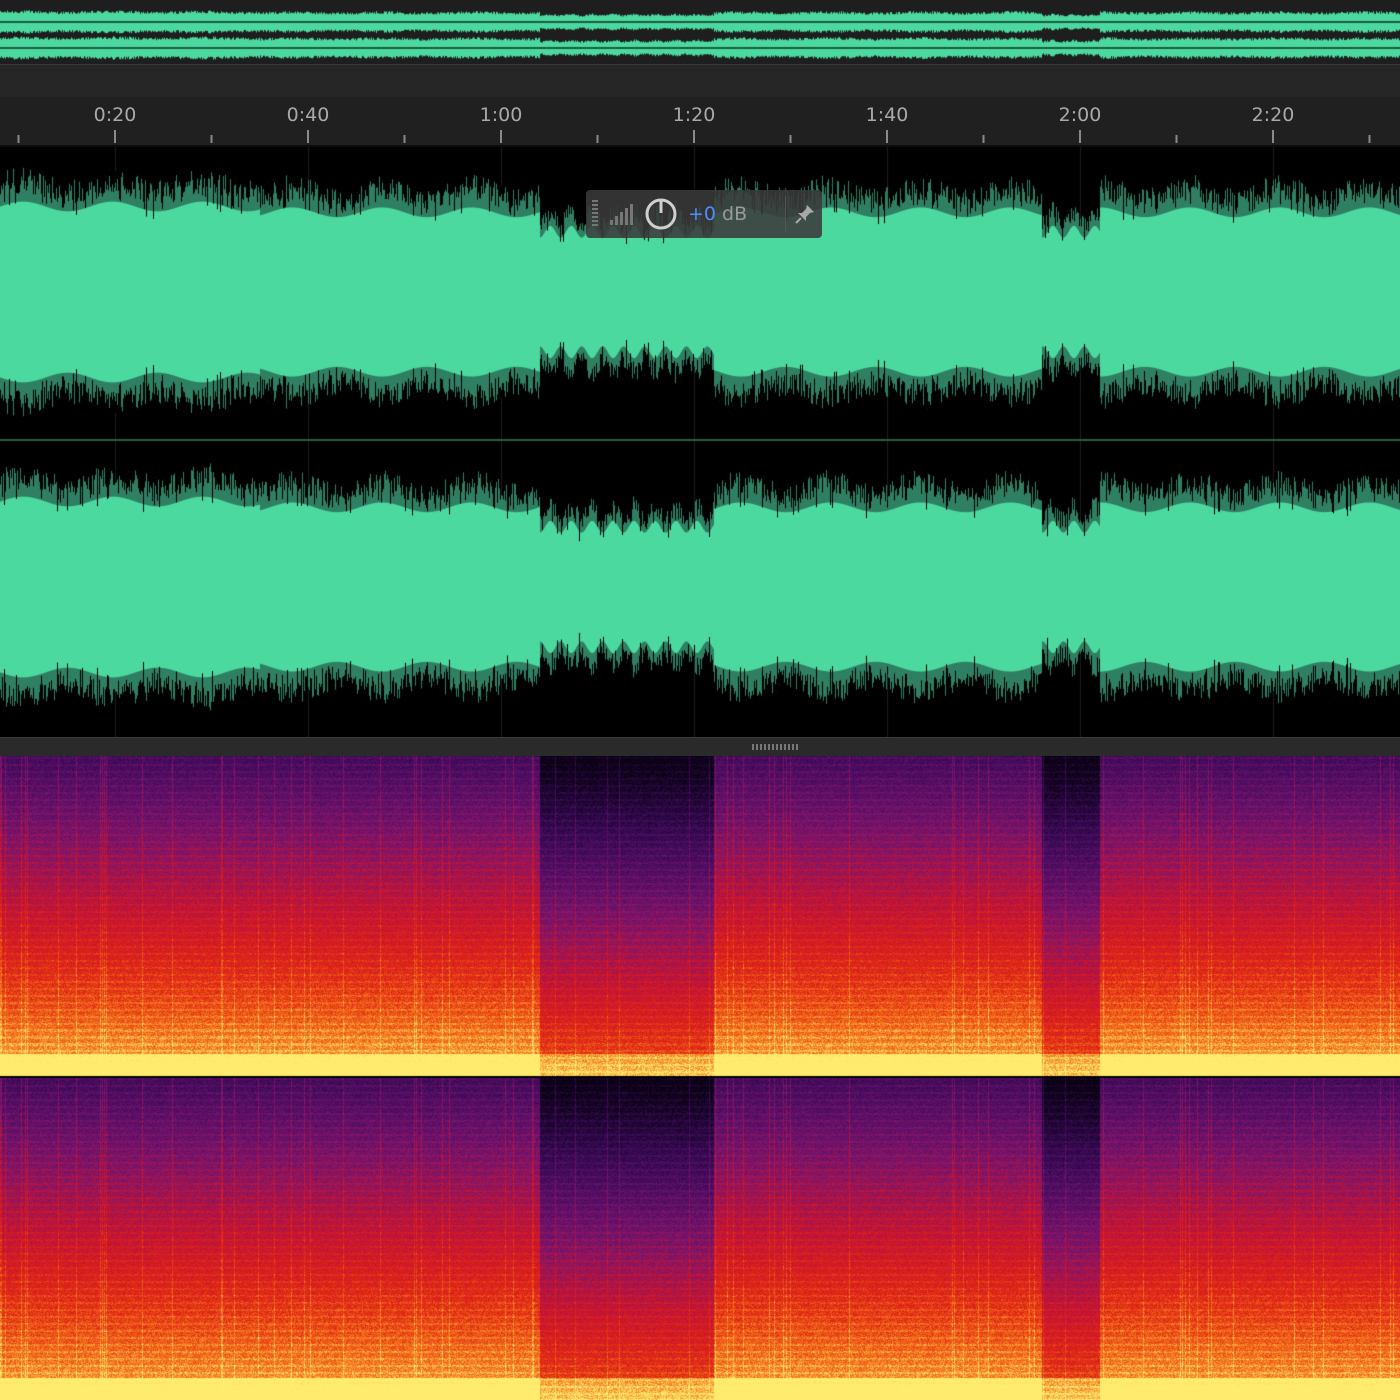 The image size is (1400, 1400). What do you see at coordinates (700, 82) in the screenshot?
I see `zoom-navigator-bar` at bounding box center [700, 82].